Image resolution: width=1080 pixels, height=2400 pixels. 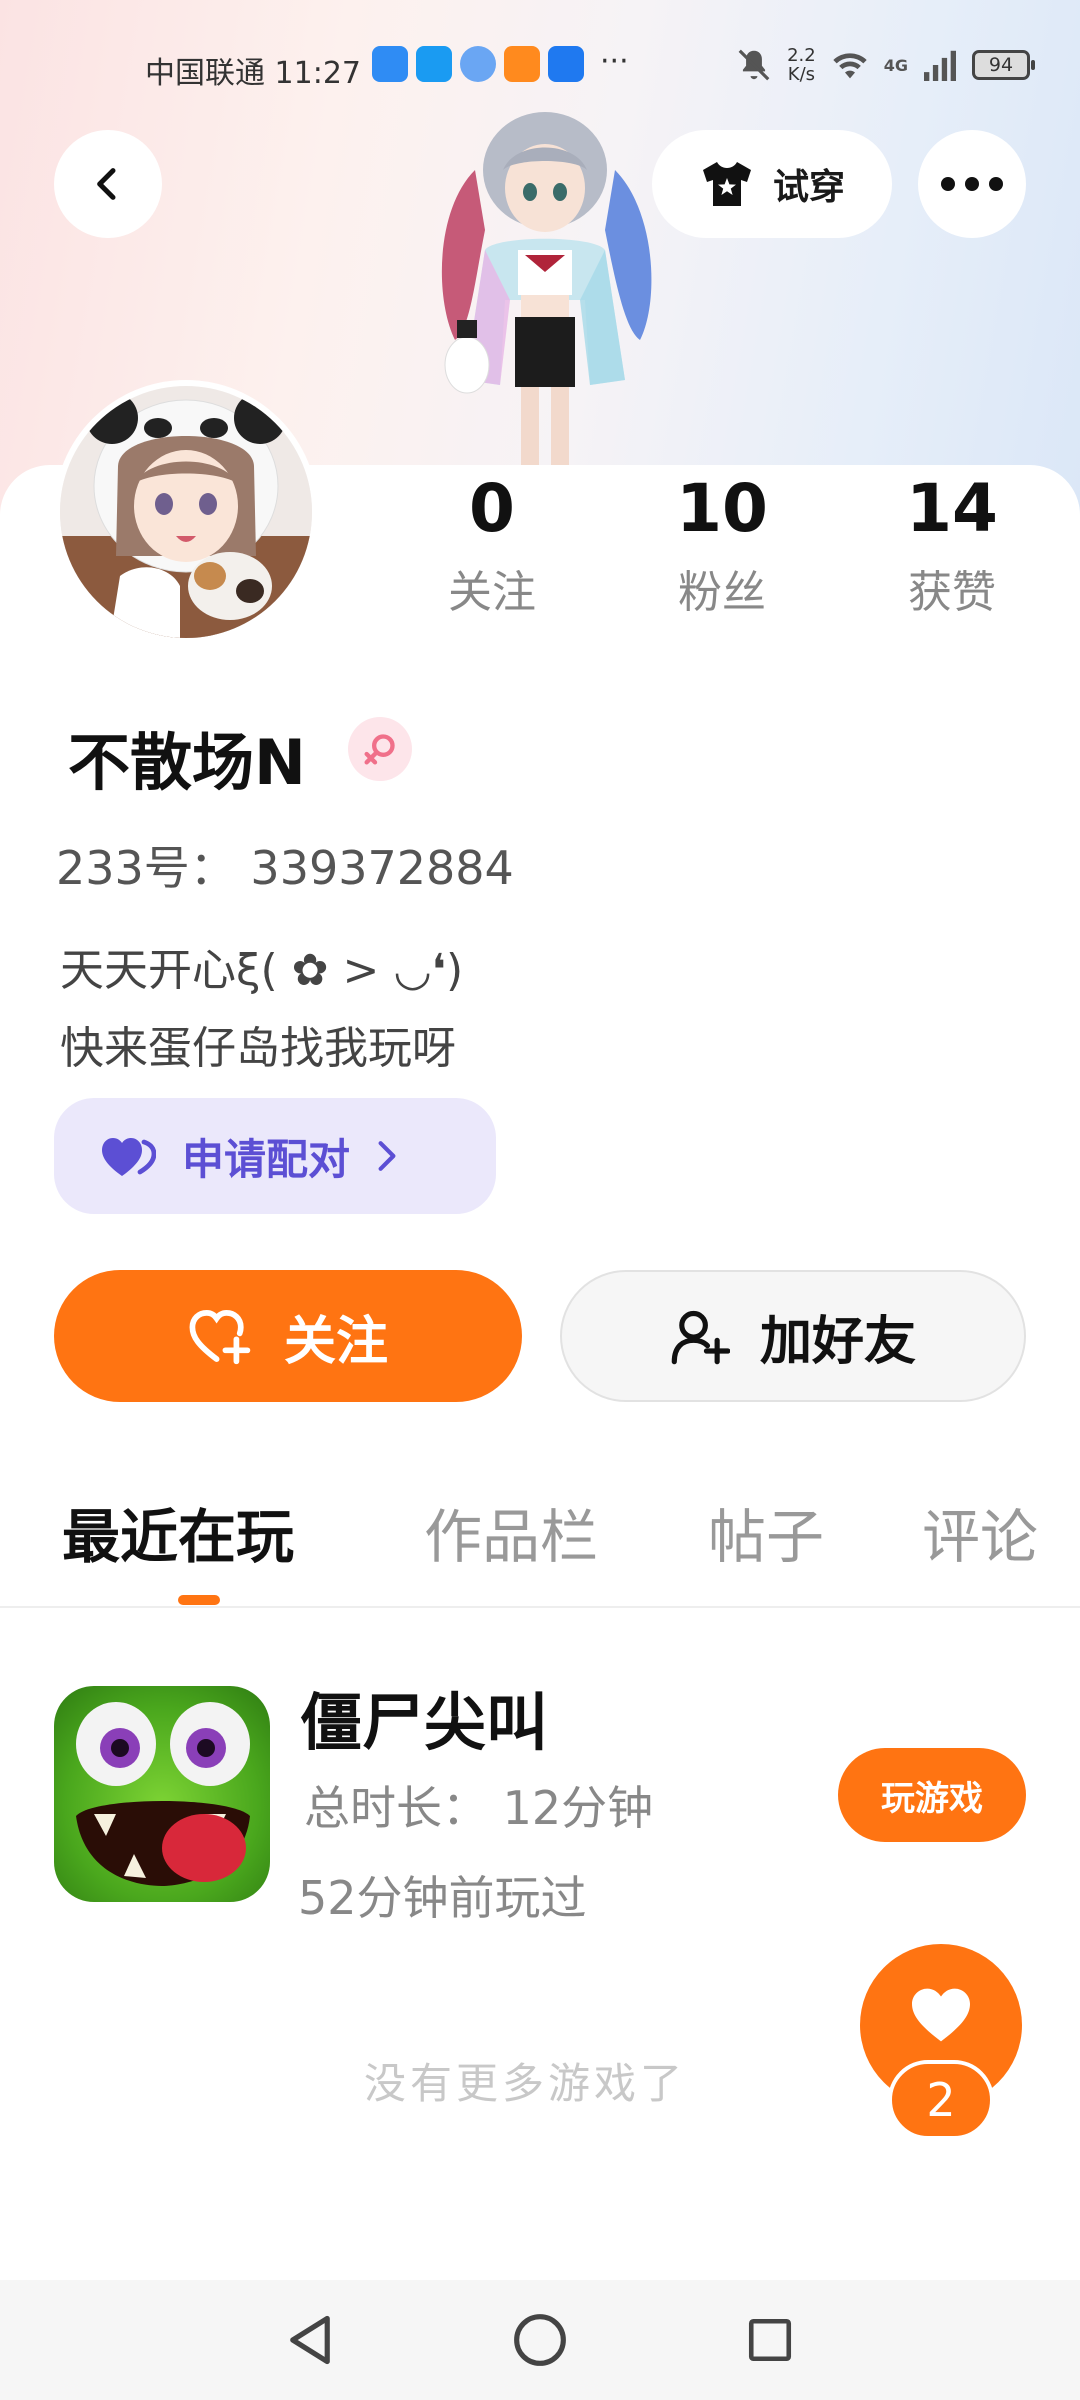 I want to click on more-notifications-icon: ···, so click(x=614, y=61).